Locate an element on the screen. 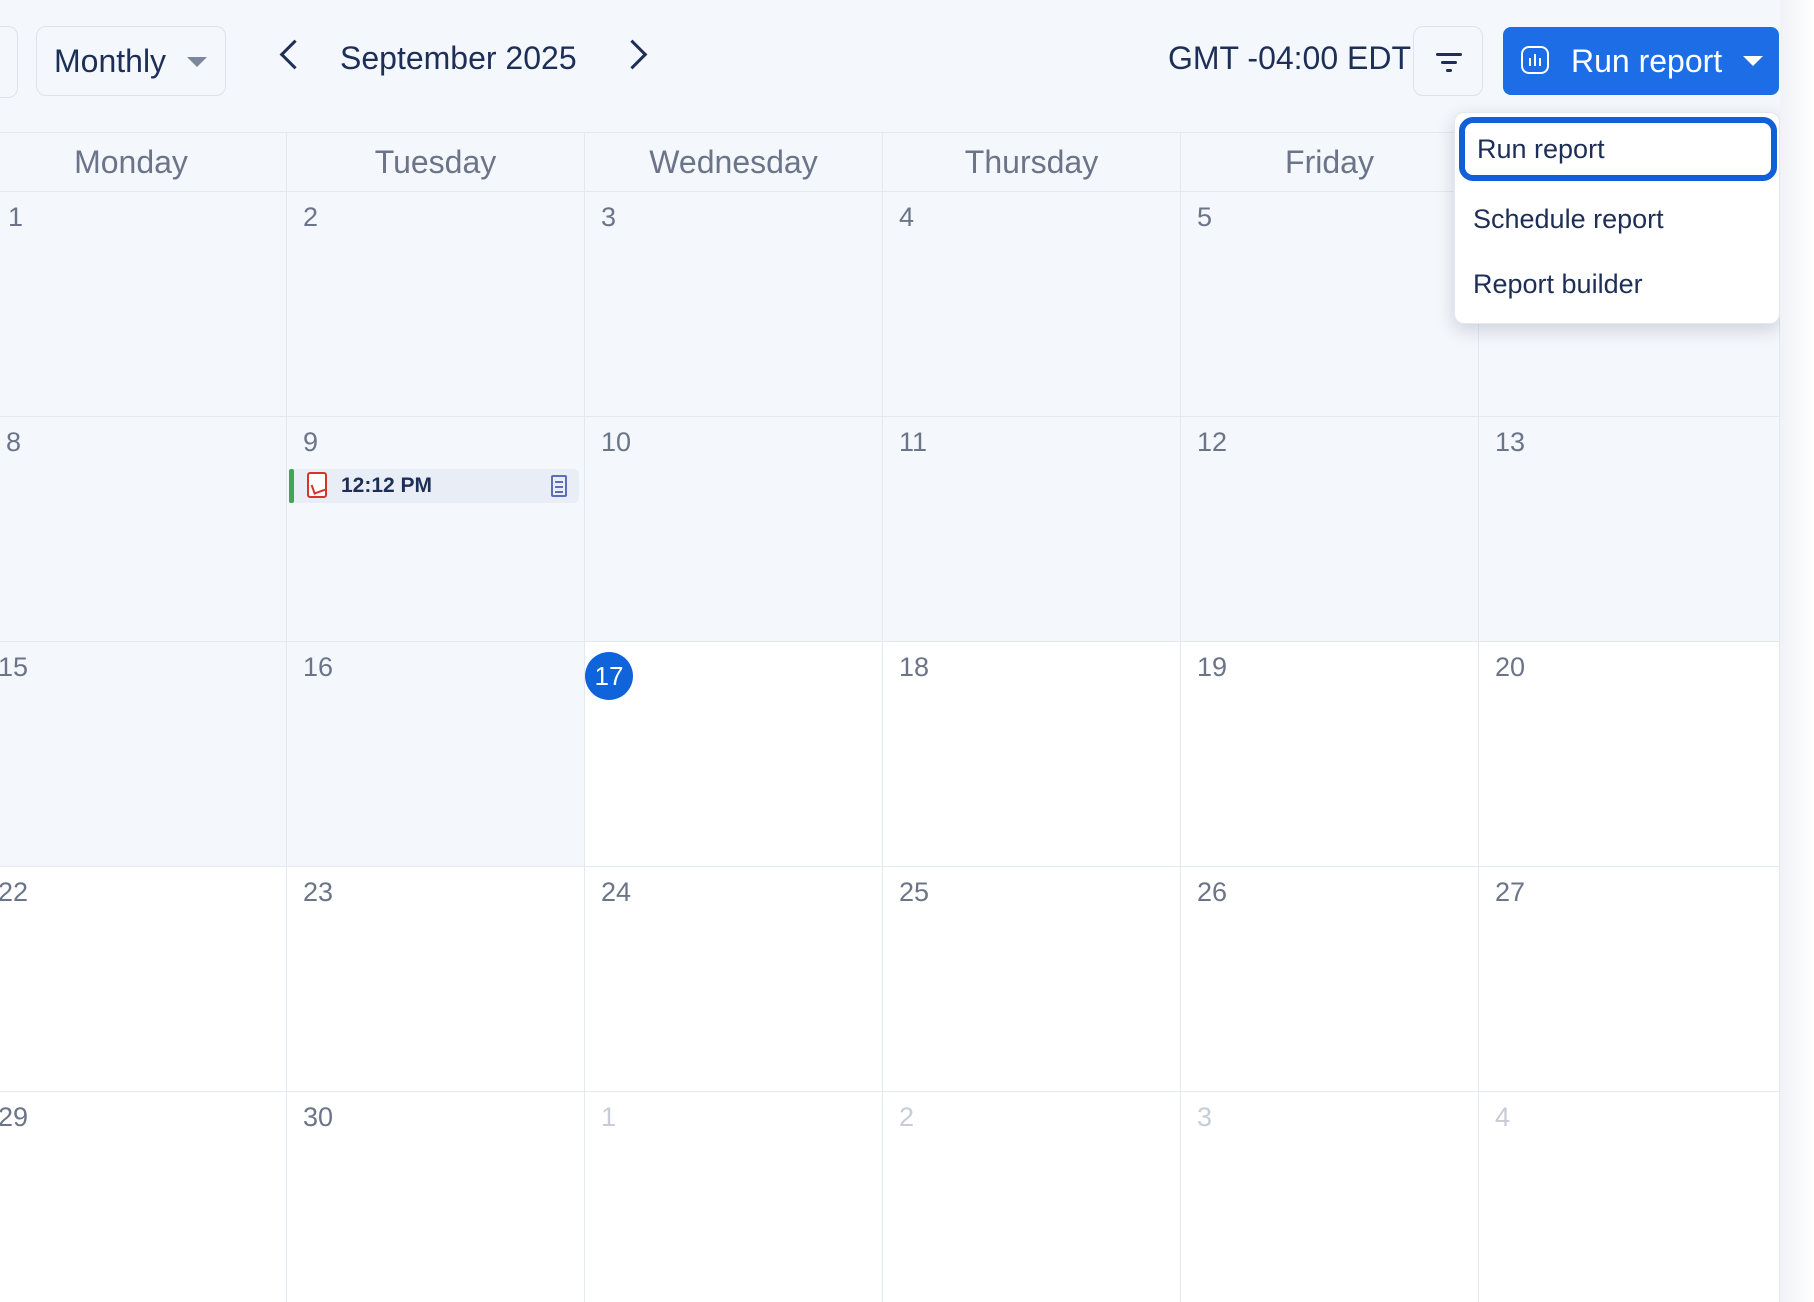 The width and height of the screenshot is (1814, 1302). day-cell: 30 is located at coordinates (436, 1197).